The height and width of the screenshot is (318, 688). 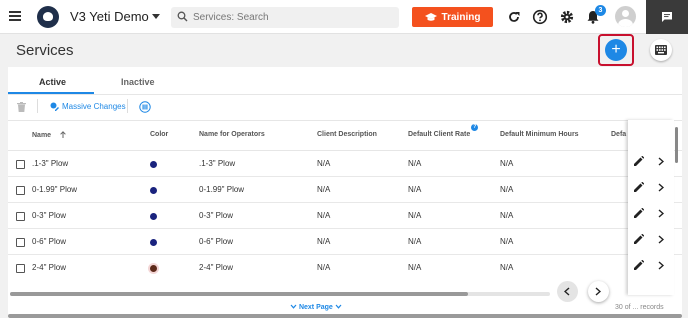 I want to click on help-icon, so click(x=540, y=17).